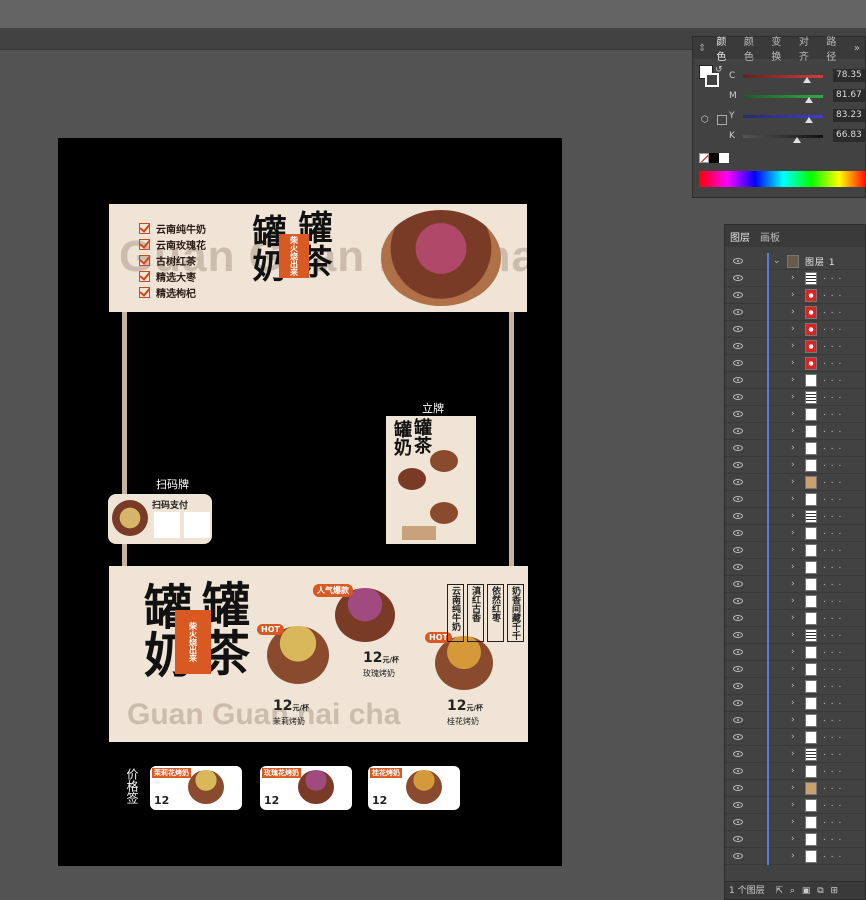  Describe the element at coordinates (777, 261) in the screenshot. I see `expand-icon: ⌄` at that location.